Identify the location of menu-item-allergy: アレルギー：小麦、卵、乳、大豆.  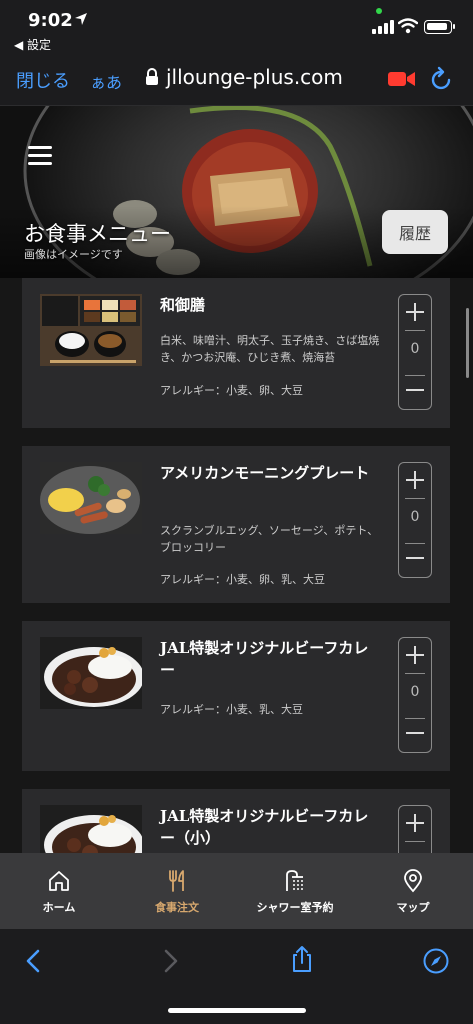
(242, 579).